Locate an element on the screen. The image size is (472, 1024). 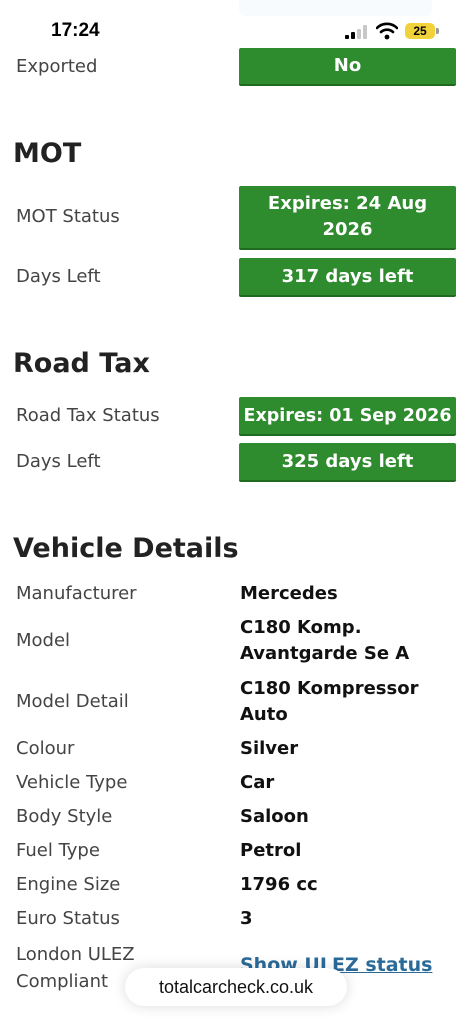
manufacturer-value: Mercedes is located at coordinates (289, 593).